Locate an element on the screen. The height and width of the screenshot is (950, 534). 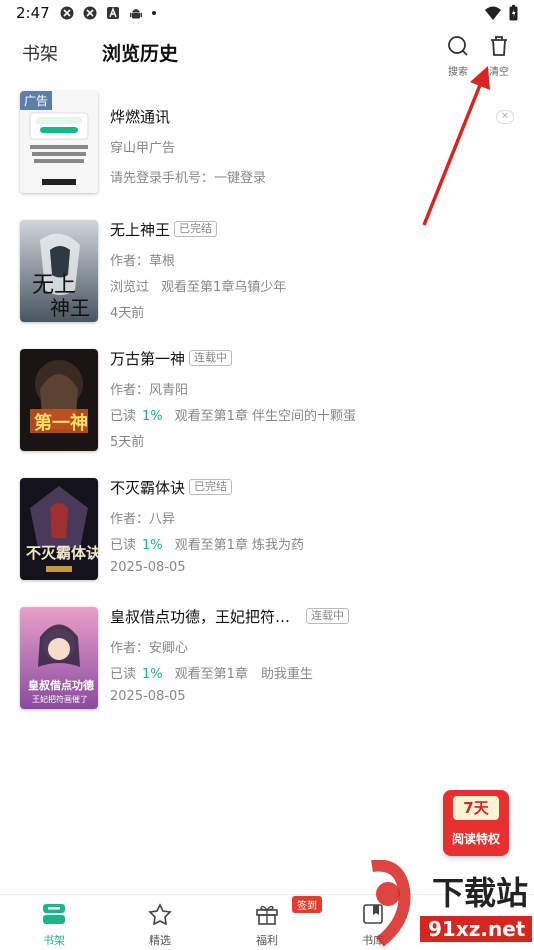
status-icons is located at coordinates (108, 13).